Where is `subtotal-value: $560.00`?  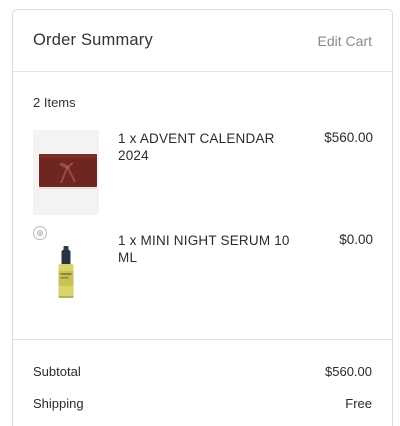 subtotal-value: $560.00 is located at coordinates (348, 371).